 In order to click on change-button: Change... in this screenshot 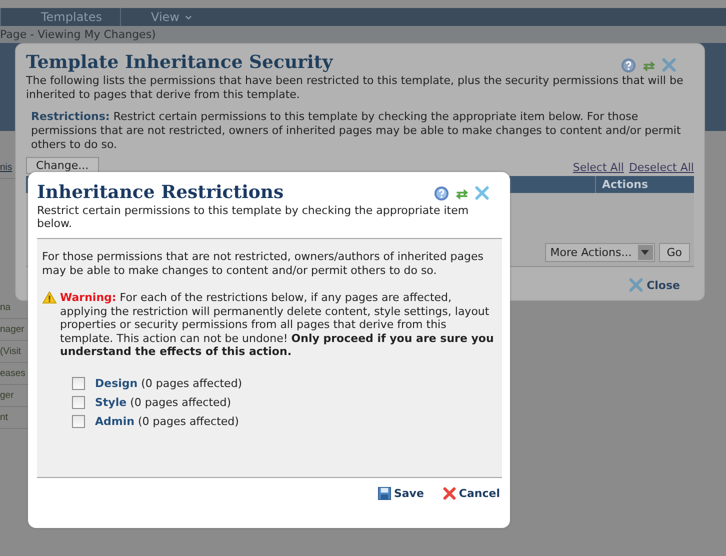, I will do `click(62, 165)`.